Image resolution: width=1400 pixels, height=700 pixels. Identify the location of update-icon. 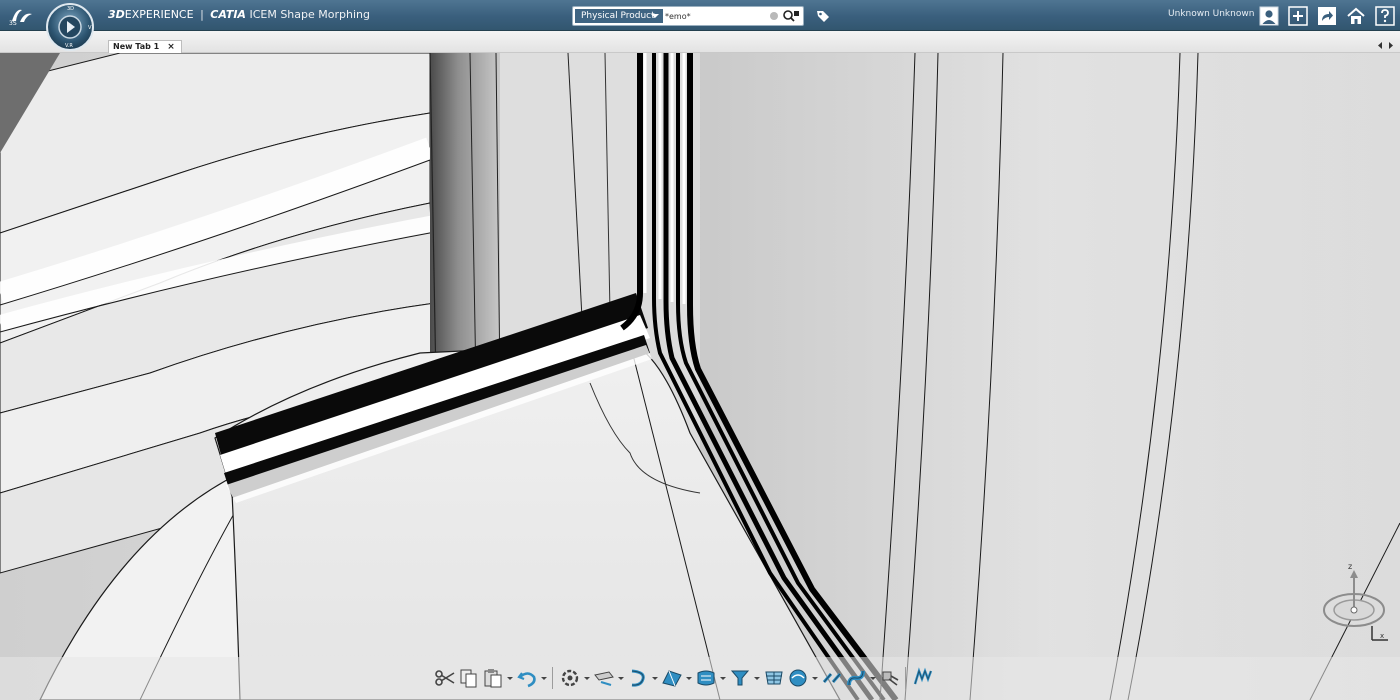
(570, 678).